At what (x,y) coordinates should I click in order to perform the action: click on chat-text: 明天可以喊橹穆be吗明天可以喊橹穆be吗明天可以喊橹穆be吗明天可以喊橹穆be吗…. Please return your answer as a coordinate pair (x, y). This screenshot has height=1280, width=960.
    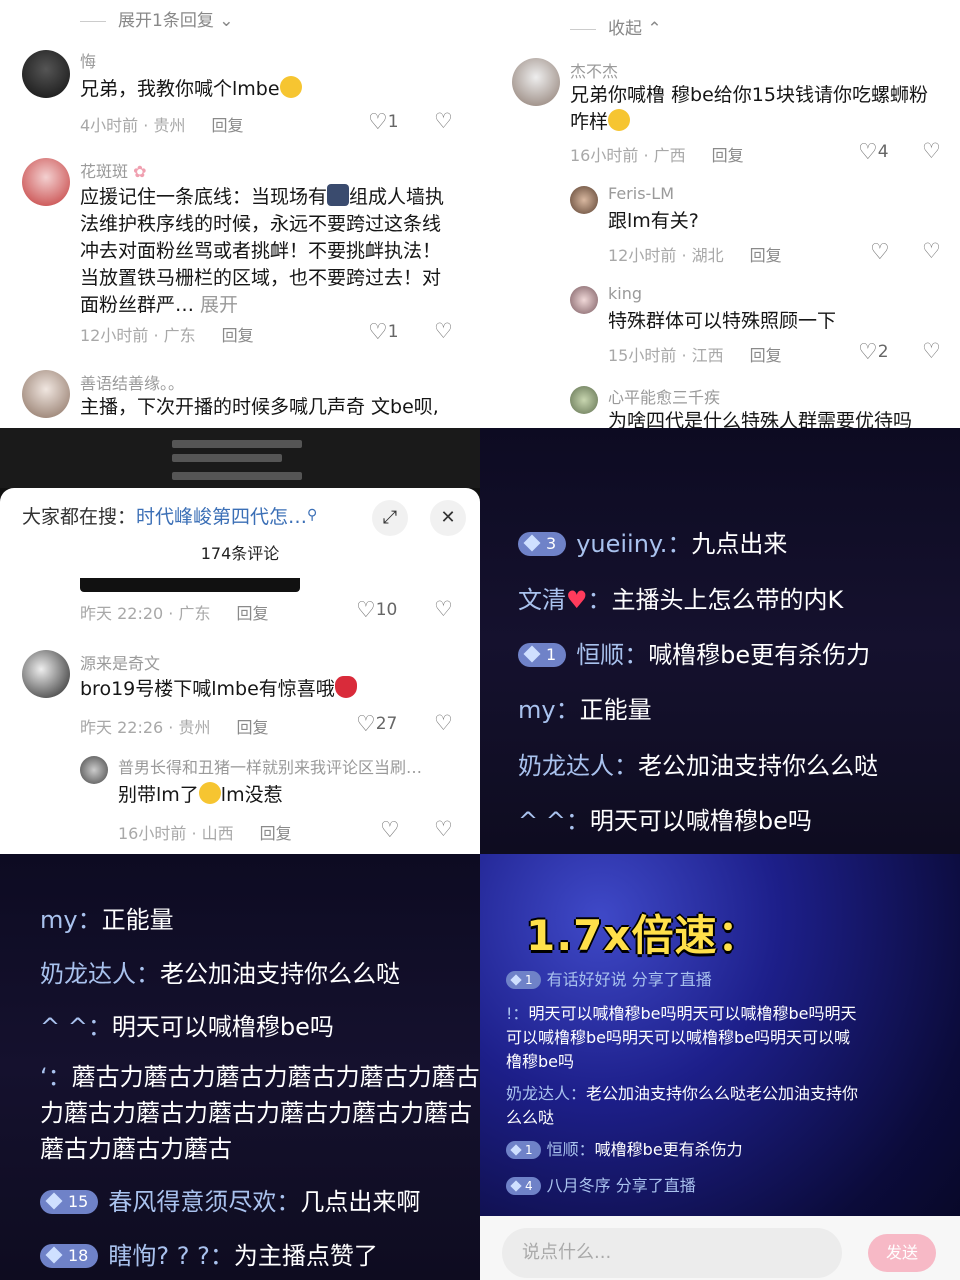
    Looking at the image, I should click on (681, 1037).